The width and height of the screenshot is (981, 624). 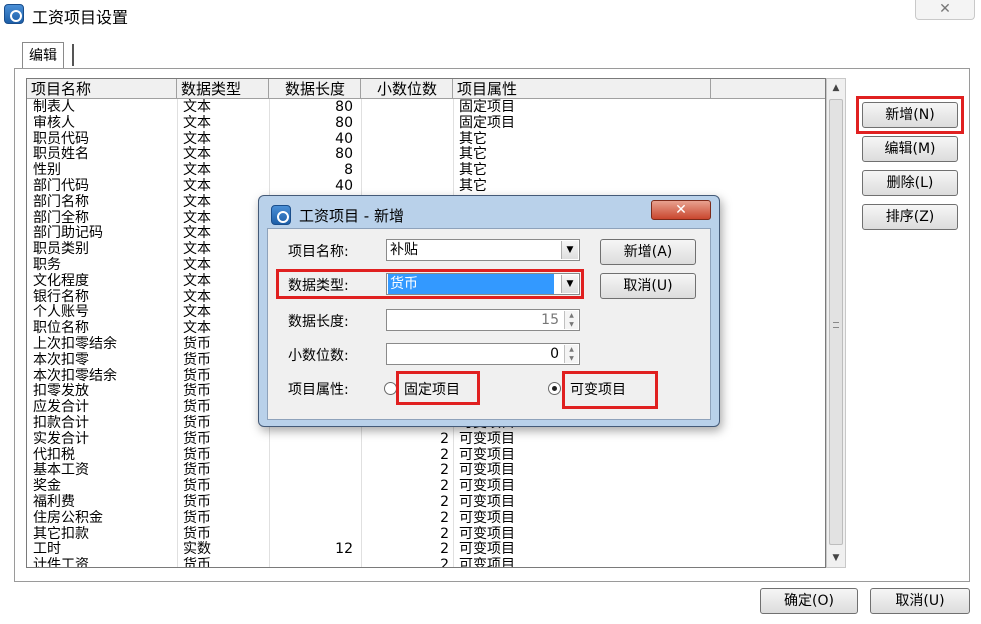 What do you see at coordinates (61, 186) in the screenshot?
I see `cell-name: 部门代码` at bounding box center [61, 186].